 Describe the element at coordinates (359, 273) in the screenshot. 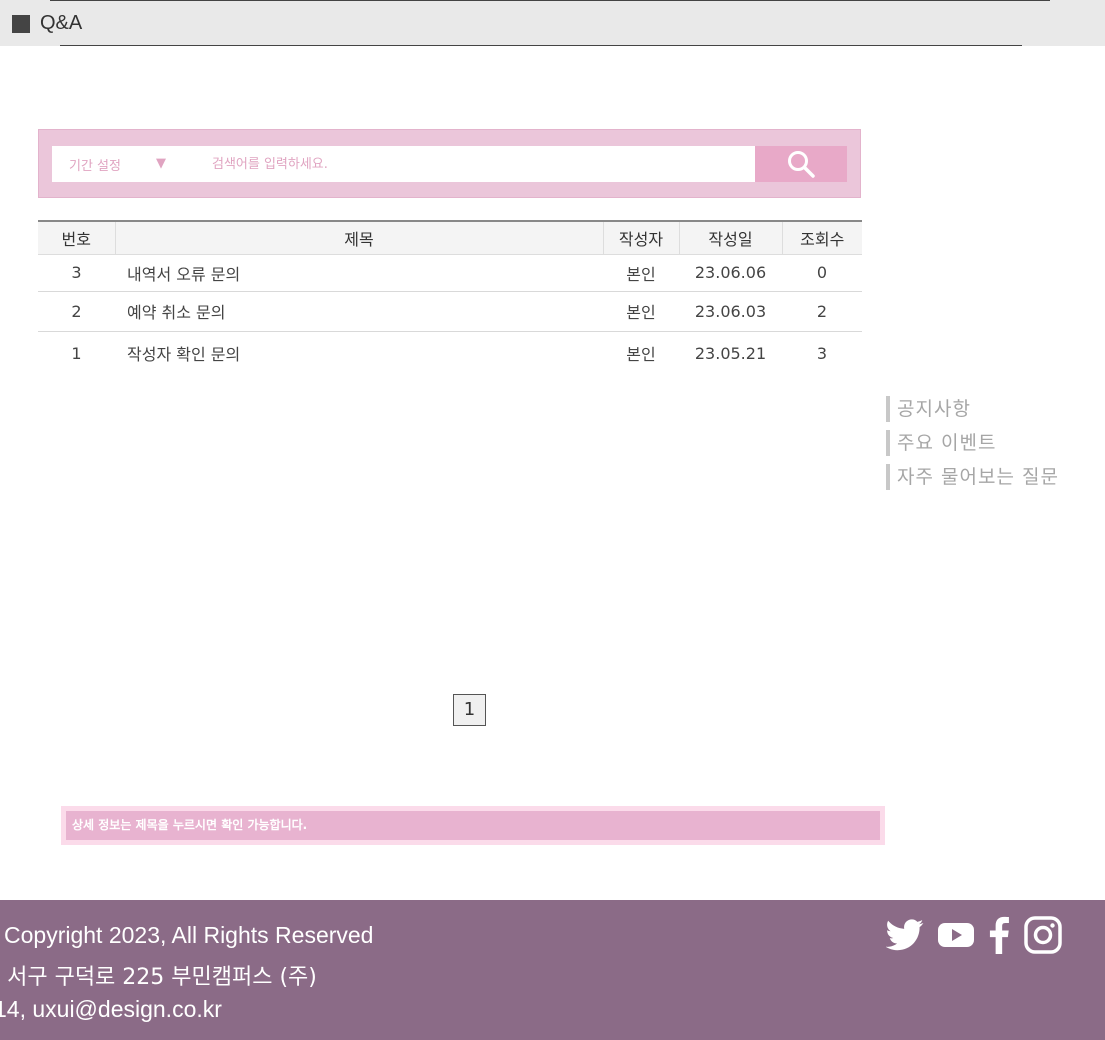

I see `row-title-link: 내역서 오류 문의` at that location.